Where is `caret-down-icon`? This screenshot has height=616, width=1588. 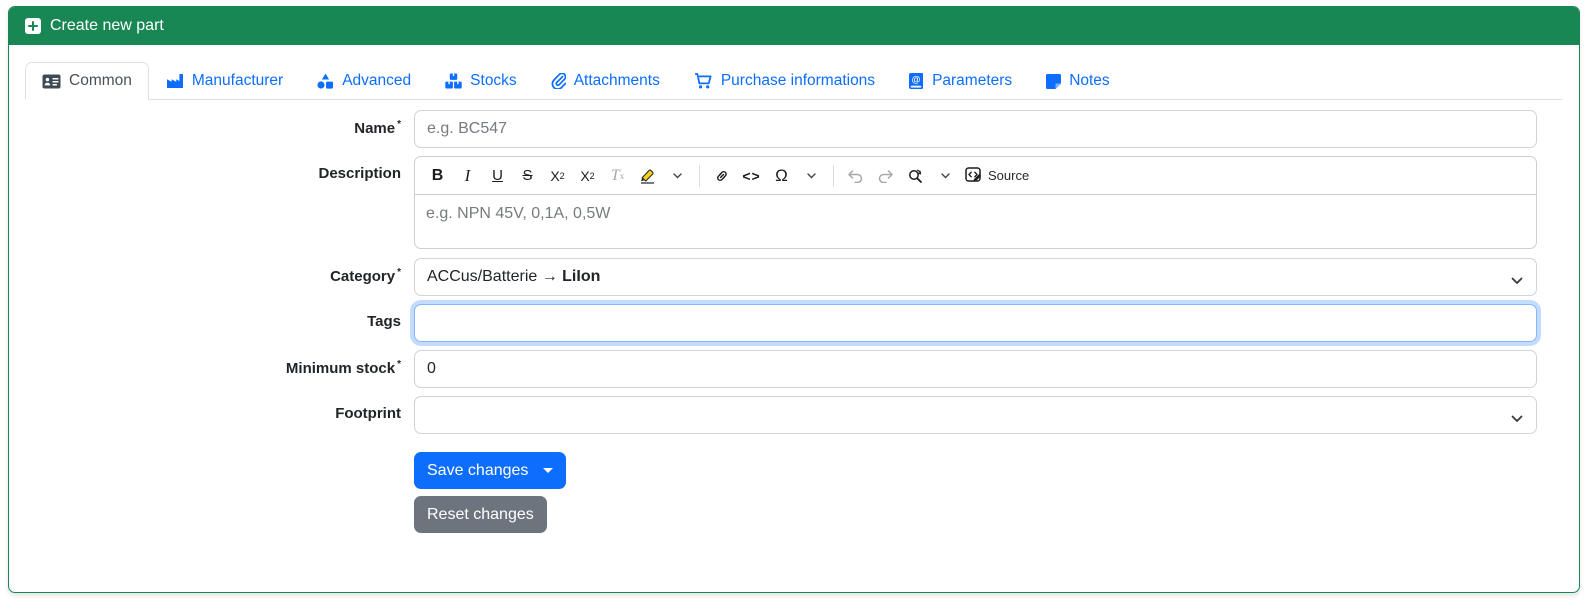 caret-down-icon is located at coordinates (548, 470).